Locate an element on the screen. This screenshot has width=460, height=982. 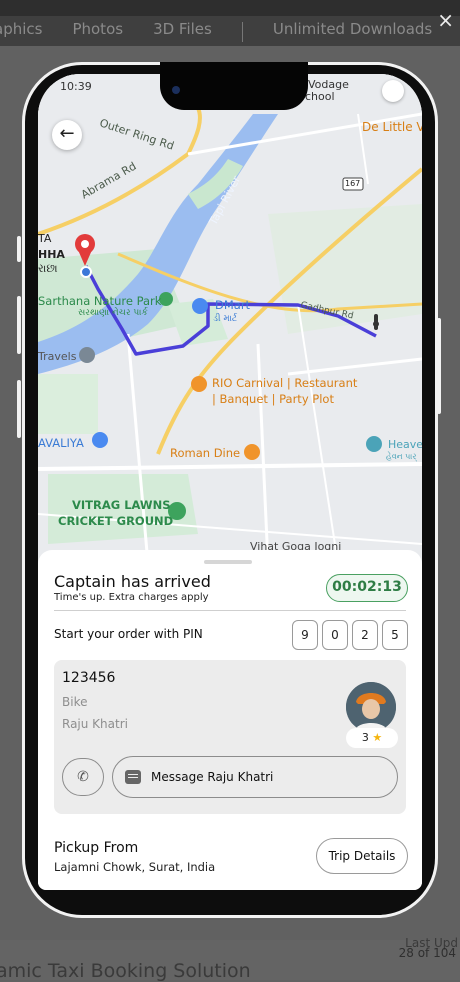
tab-3d-files: 3D Files is located at coordinates (182, 32).